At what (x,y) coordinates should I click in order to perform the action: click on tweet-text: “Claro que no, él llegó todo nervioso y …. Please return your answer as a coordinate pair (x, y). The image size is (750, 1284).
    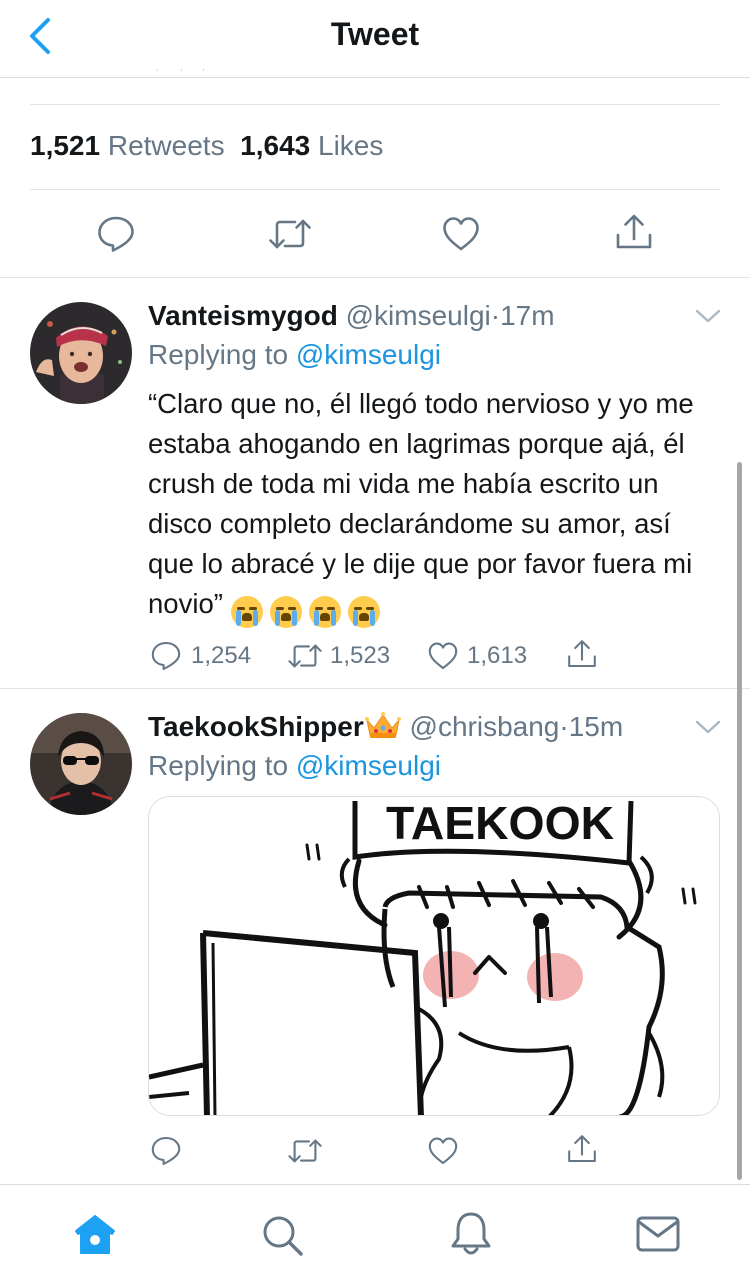
    Looking at the image, I should click on (433, 507).